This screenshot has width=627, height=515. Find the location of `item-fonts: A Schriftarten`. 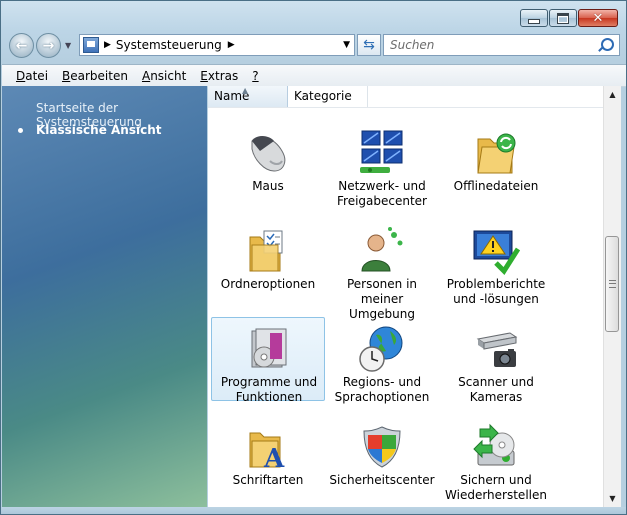

item-fonts: A Schriftarten is located at coordinates (268, 457).